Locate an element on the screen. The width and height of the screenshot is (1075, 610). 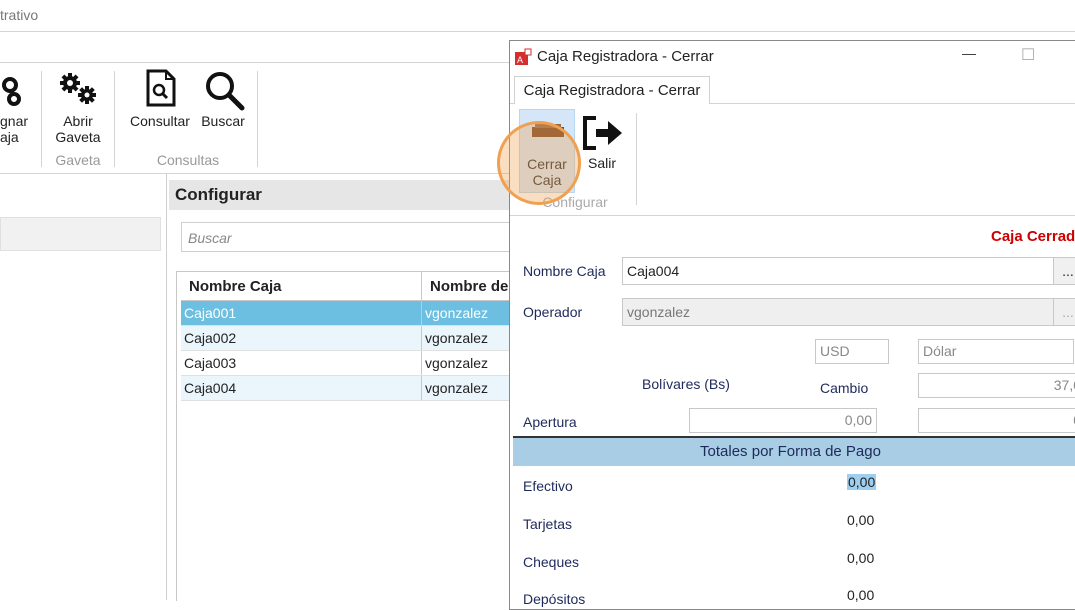
cambio-field: 37,0 is located at coordinates (996, 385).